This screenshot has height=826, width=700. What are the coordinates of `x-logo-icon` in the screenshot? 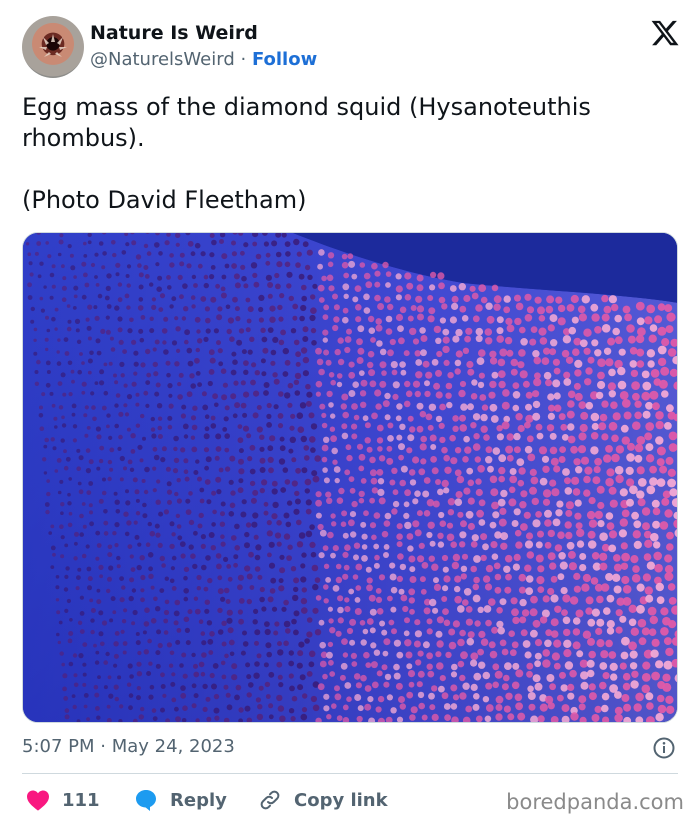 It's located at (665, 33).